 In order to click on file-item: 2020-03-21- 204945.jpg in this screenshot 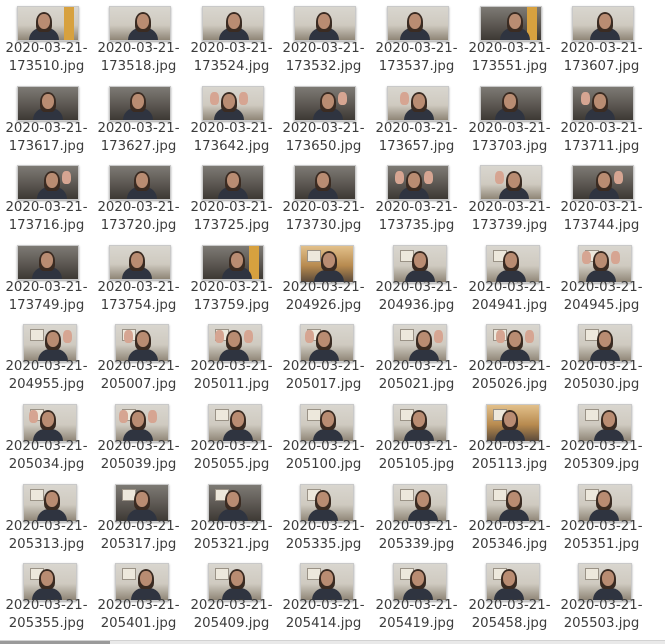, I will do `click(601, 278)`.